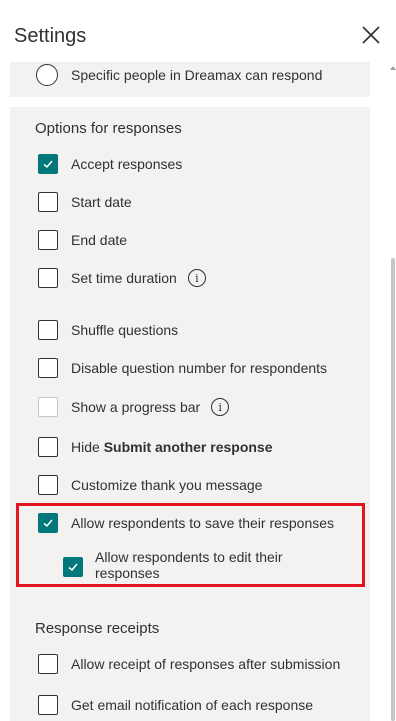  Describe the element at coordinates (136, 407) in the screenshot. I see `checkbox-label: Show a progress bar` at that location.